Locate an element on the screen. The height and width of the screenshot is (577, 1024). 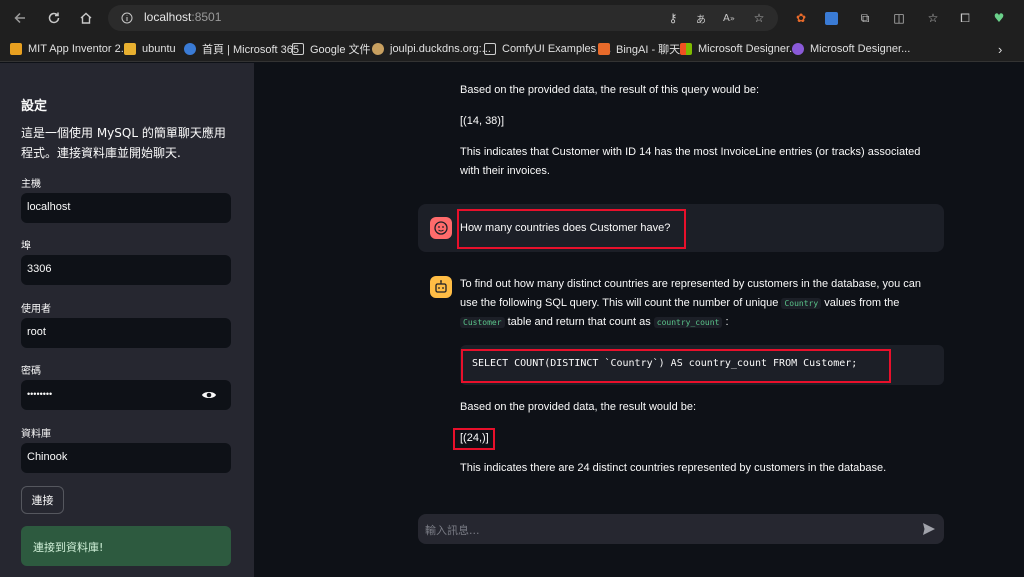
send-icon is located at coordinates (929, 529).